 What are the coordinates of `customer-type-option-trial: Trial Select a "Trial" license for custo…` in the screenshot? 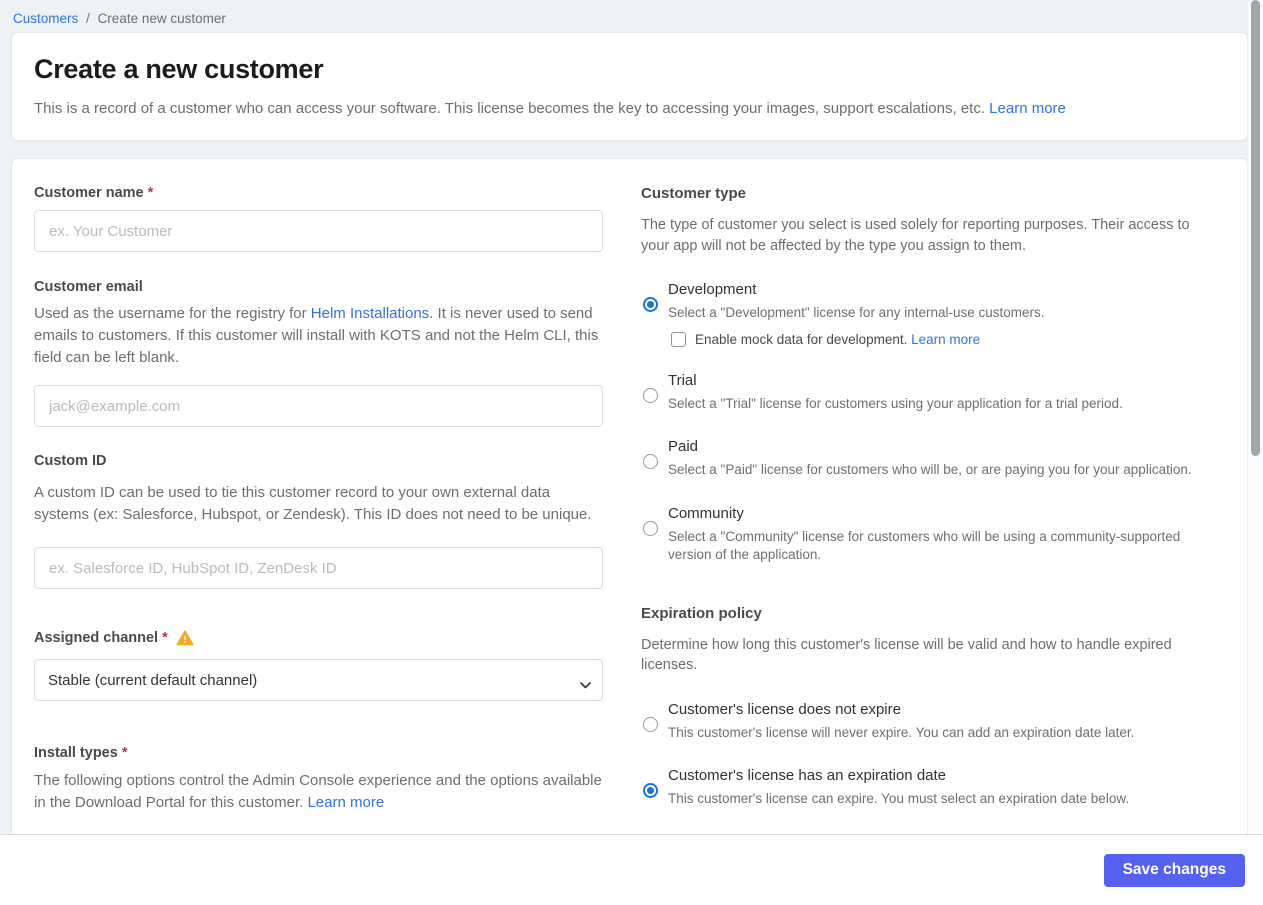 It's located at (924, 393).